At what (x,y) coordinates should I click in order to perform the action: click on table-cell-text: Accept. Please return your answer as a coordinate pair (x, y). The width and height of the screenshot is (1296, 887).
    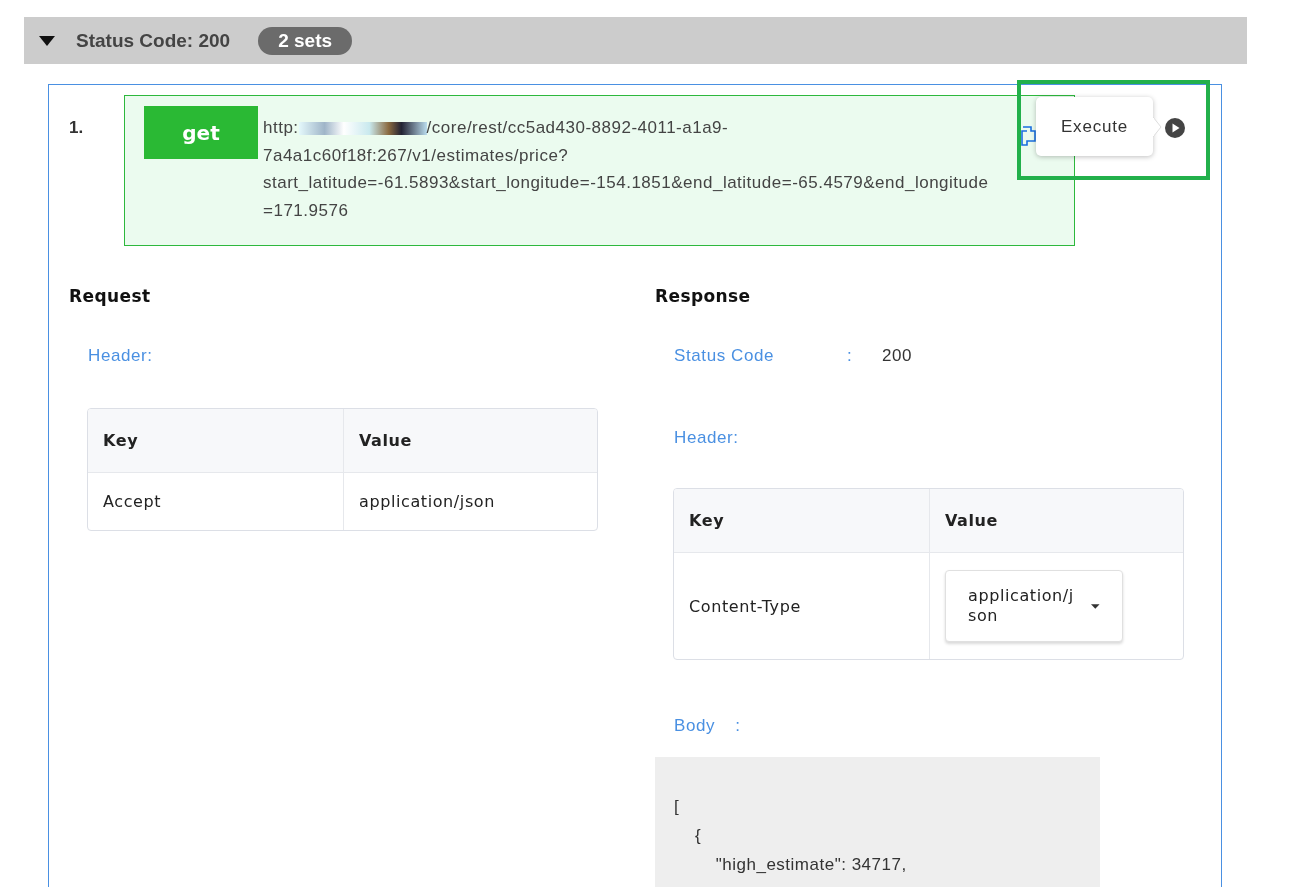
    Looking at the image, I should click on (132, 502).